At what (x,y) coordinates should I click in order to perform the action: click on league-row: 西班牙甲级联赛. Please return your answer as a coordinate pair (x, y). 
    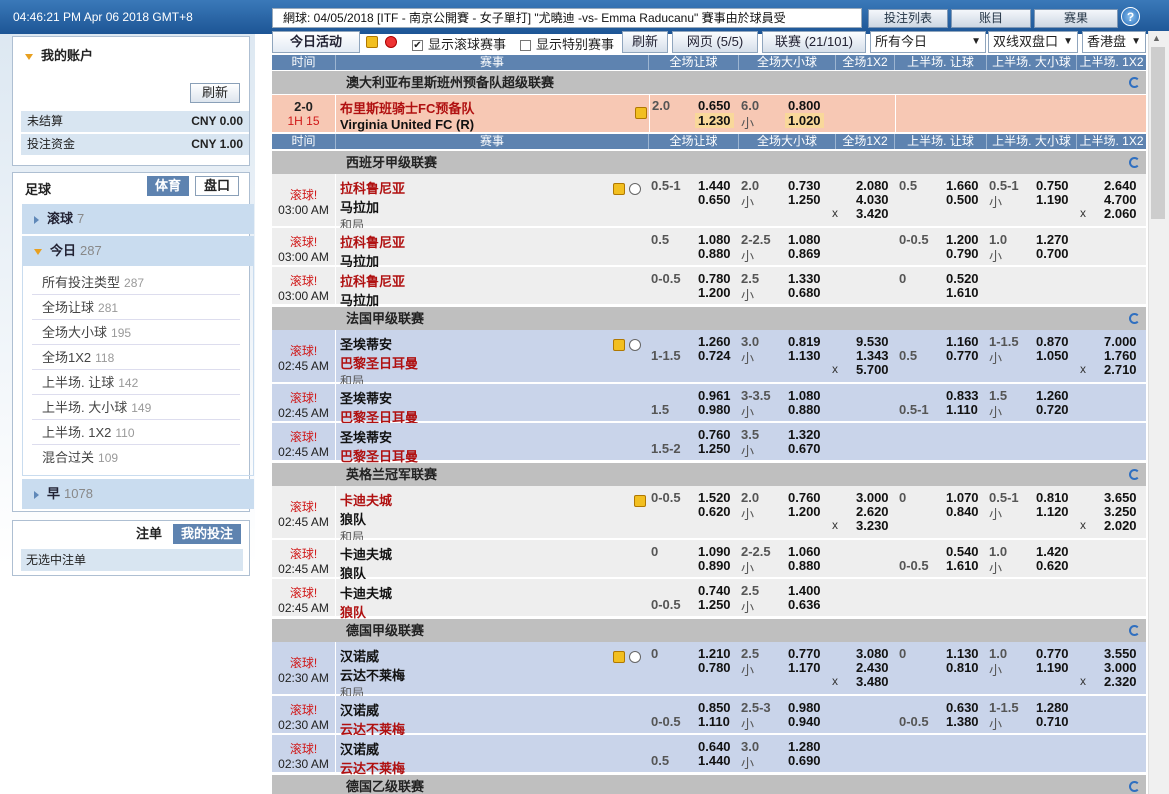
    Looking at the image, I should click on (709, 162).